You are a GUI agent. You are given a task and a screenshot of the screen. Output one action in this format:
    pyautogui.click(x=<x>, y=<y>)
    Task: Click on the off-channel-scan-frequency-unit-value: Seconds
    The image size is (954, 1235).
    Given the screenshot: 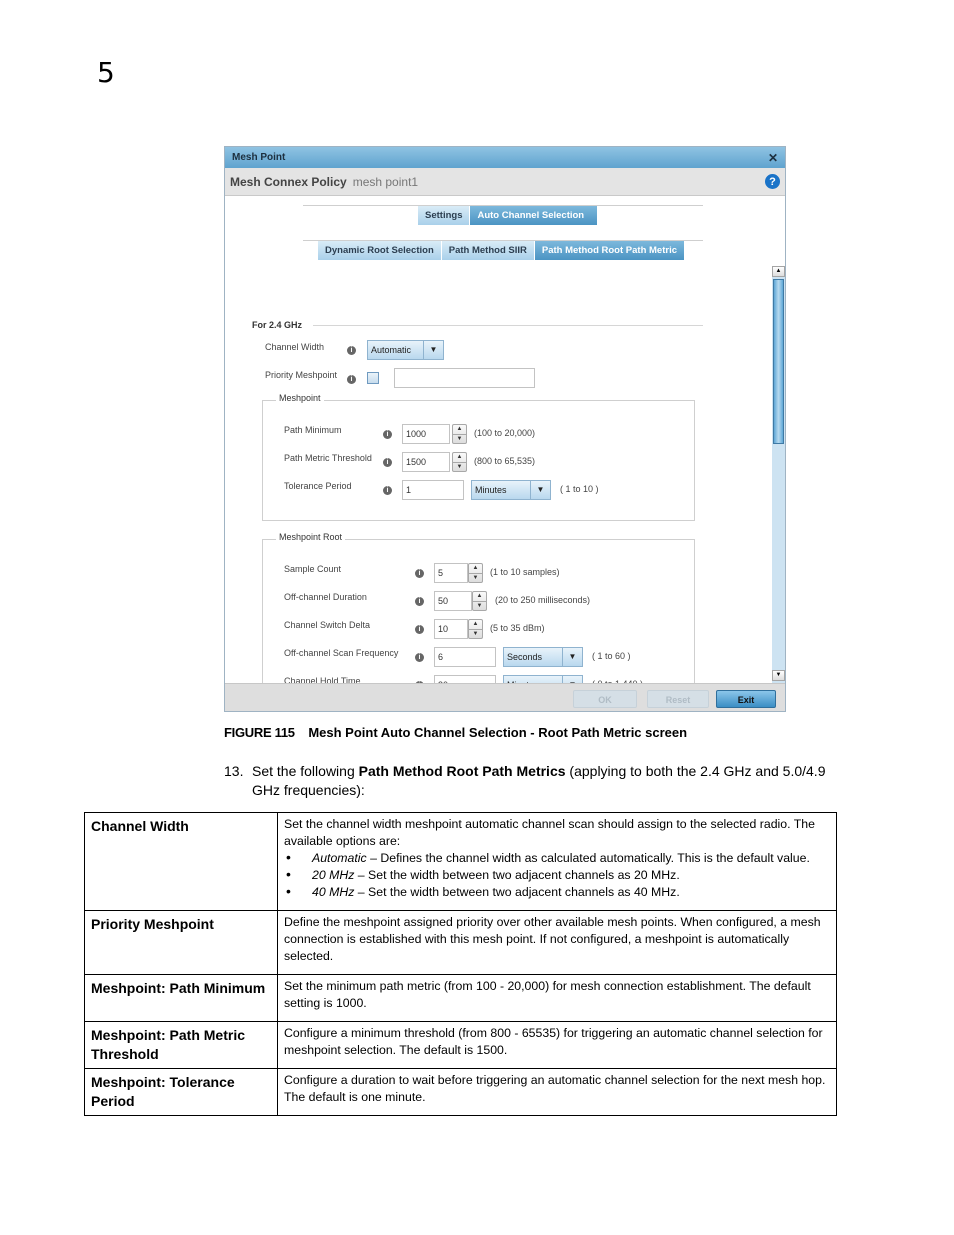 What is the action you would take?
    pyautogui.click(x=525, y=657)
    